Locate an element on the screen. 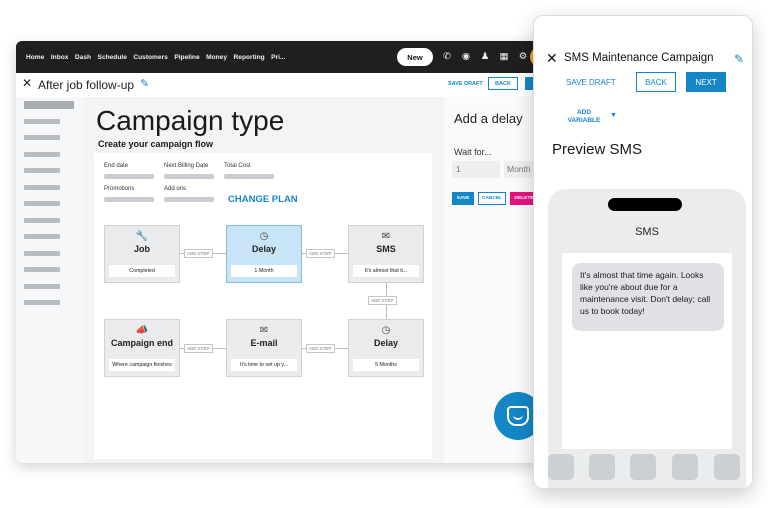  sms-contact-name: SMS is located at coordinates (647, 232).